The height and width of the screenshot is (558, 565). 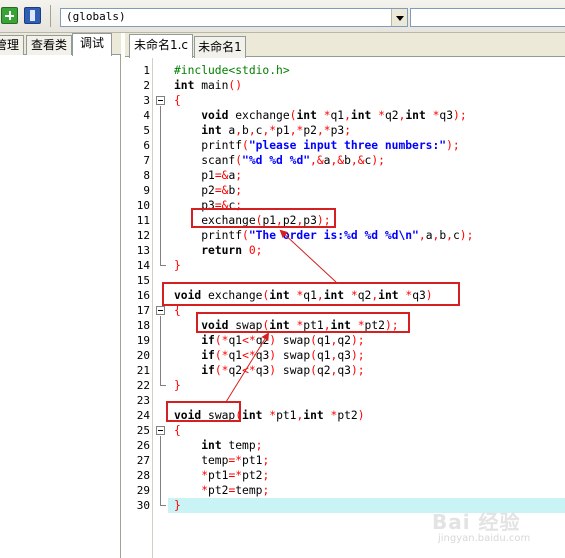 What do you see at coordinates (143, 295) in the screenshot?
I see `line-number: 16` at bounding box center [143, 295].